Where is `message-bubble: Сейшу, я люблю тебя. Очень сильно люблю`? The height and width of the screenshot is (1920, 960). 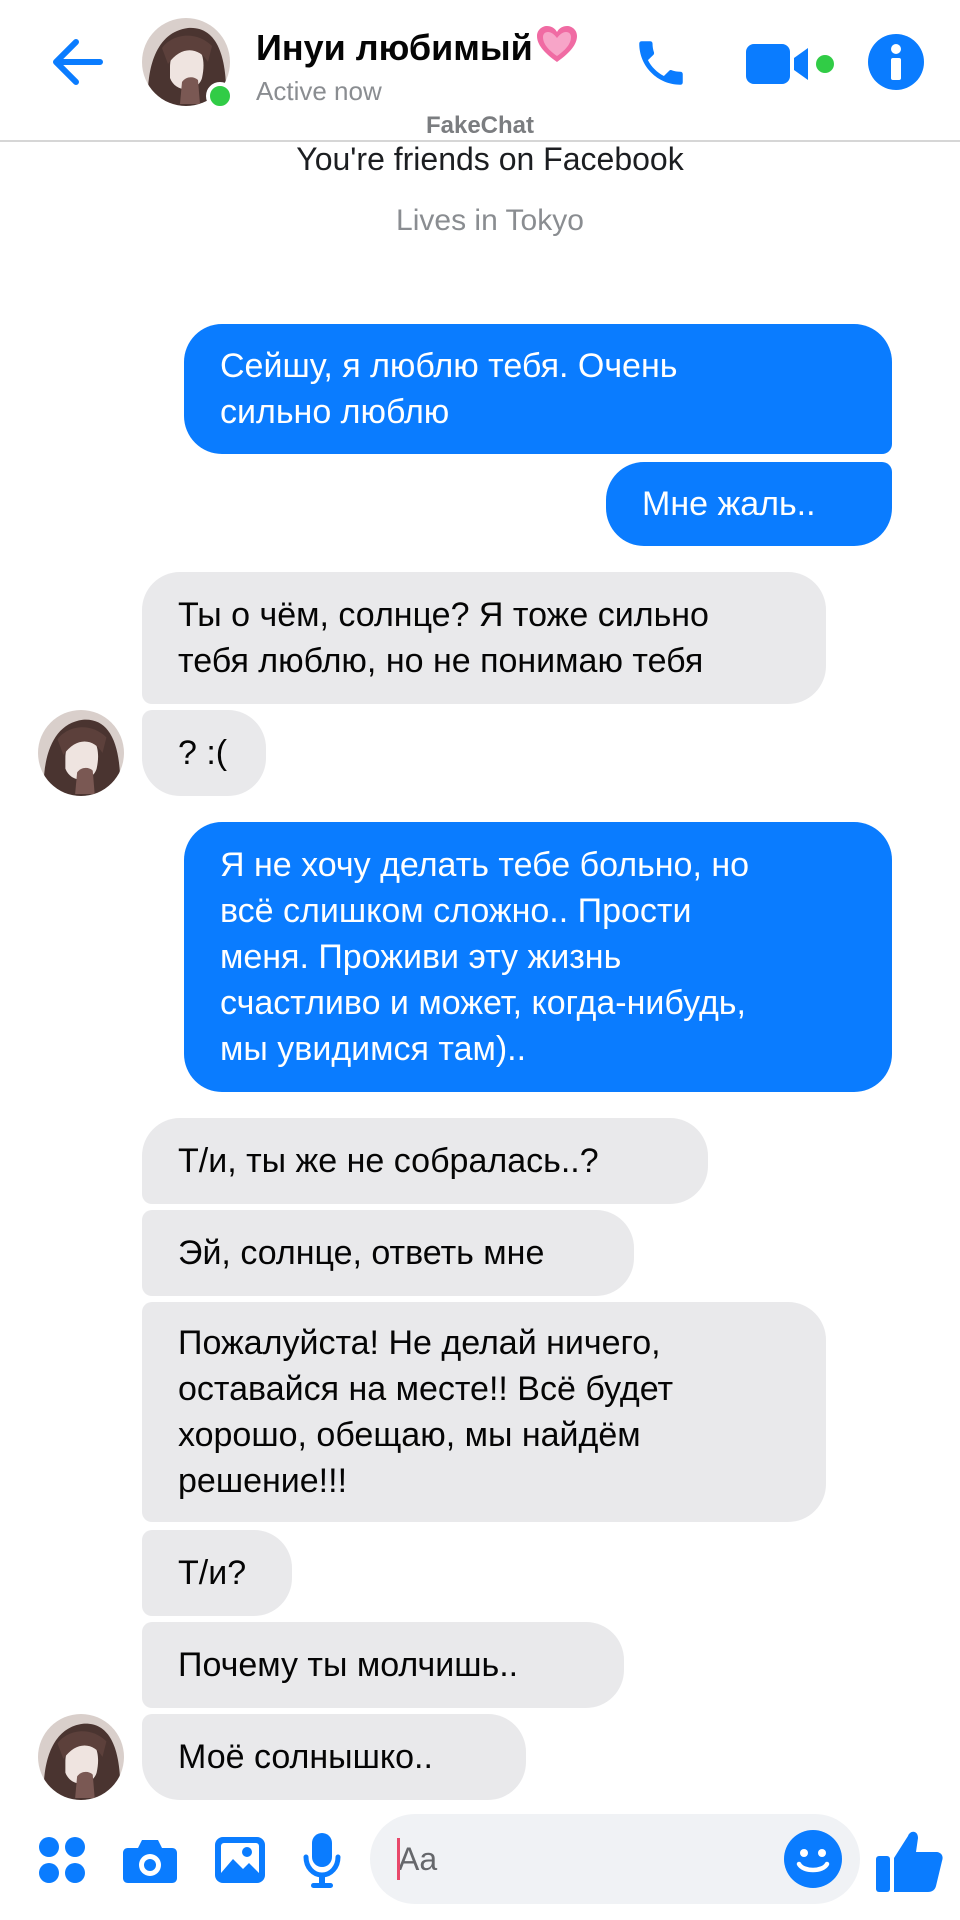
message-bubble: Сейшу, я люблю тебя. Очень сильно люблю is located at coordinates (538, 389).